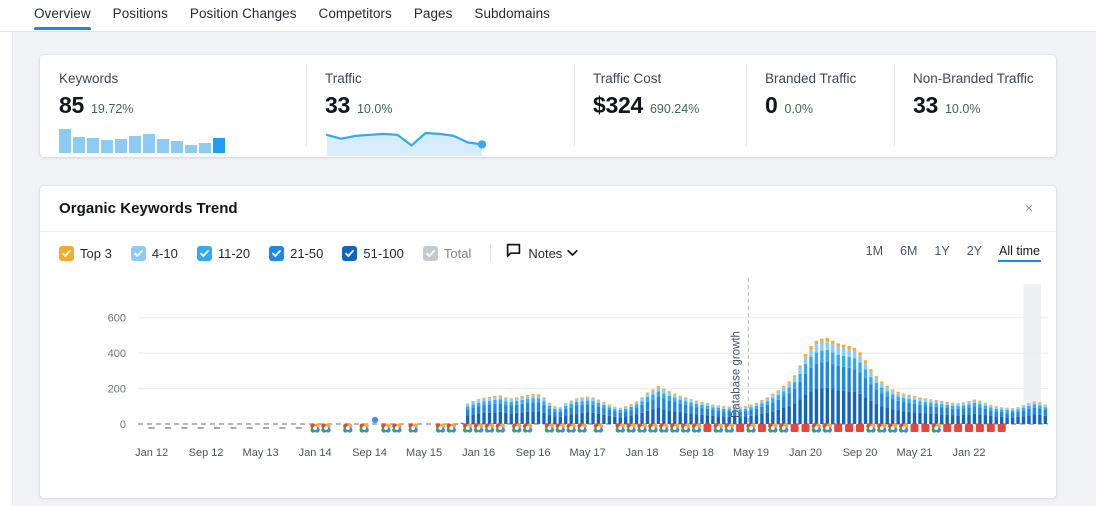  I want to click on range-option-all-time: All time, so click(1019, 253).